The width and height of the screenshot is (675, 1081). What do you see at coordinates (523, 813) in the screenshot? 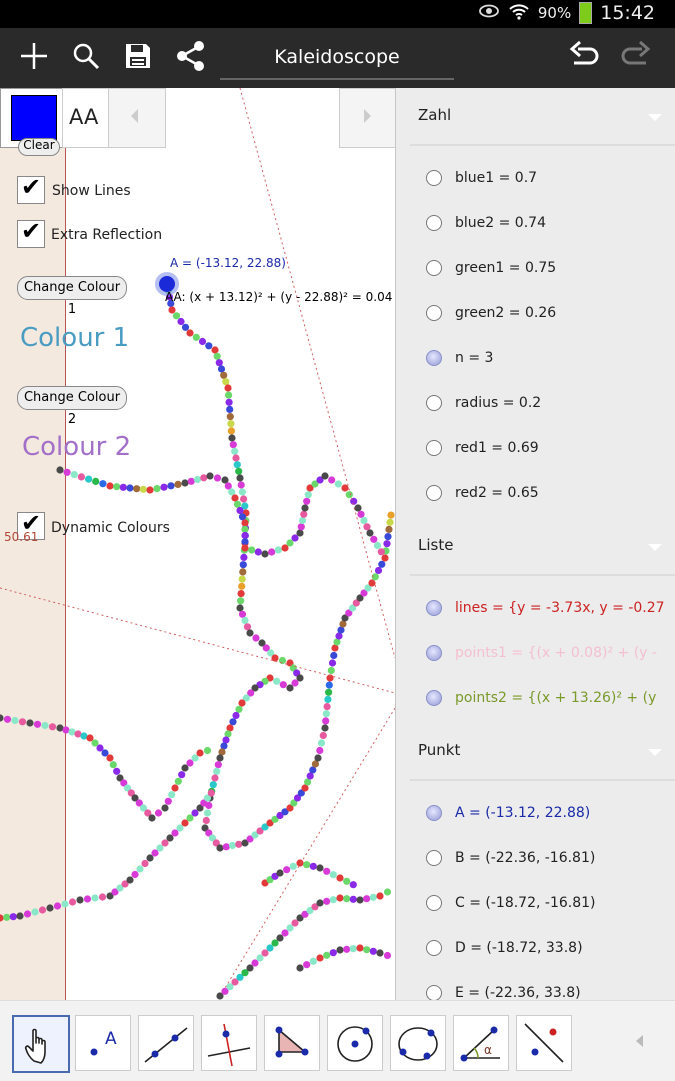
I see `algebra-item-text: A = (-13.12, 22.88)` at bounding box center [523, 813].